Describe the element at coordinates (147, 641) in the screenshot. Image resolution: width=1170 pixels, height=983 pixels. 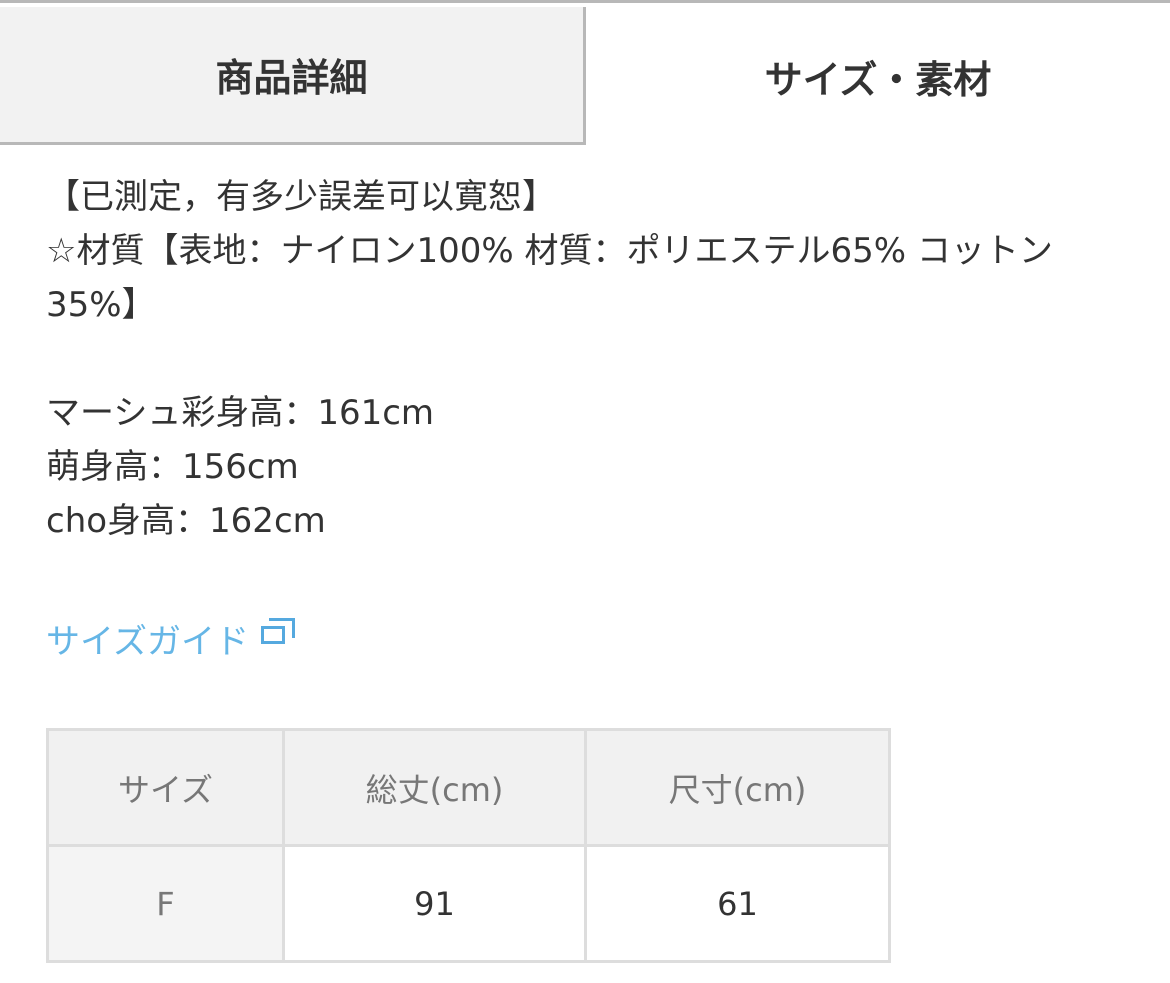
I see `size-guide-label: サイズガイド` at that location.